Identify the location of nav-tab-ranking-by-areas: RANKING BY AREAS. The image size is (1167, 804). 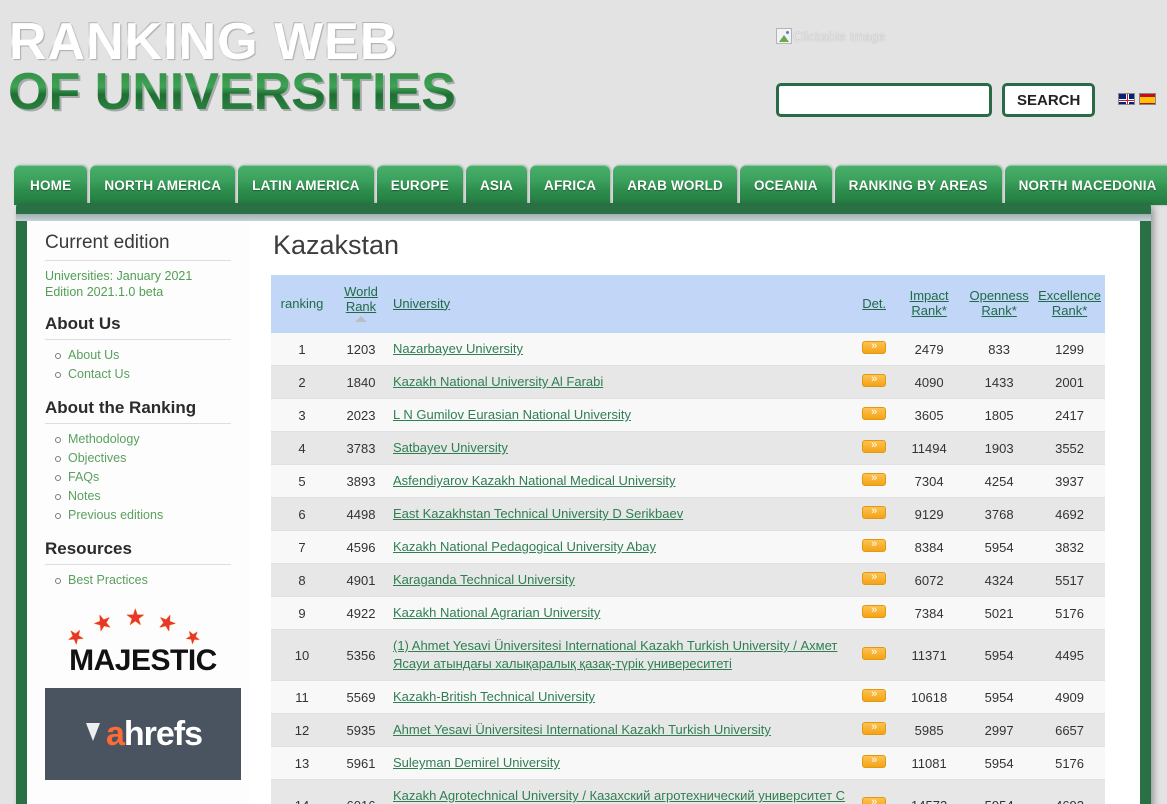
(918, 185).